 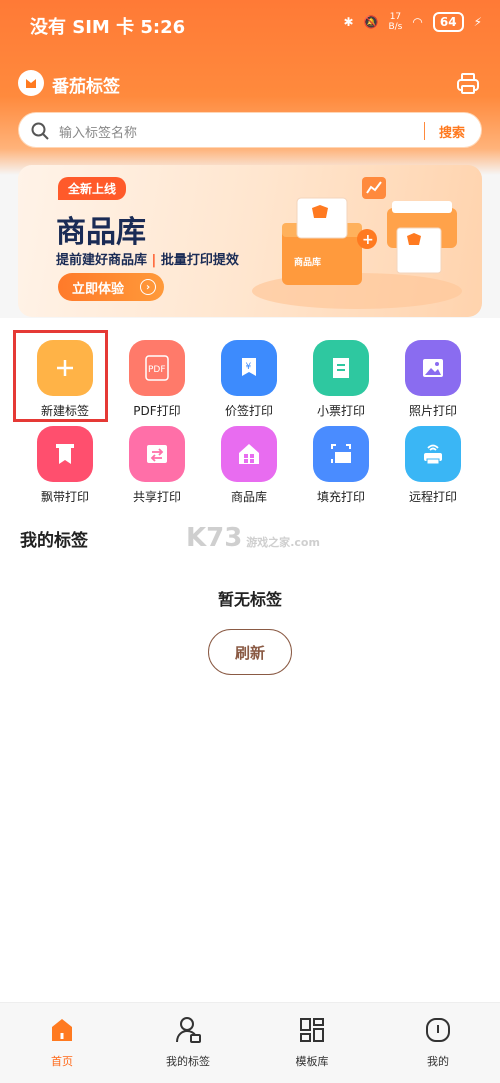 What do you see at coordinates (248, 497) in the screenshot?
I see `feature-label: 商品库` at bounding box center [248, 497].